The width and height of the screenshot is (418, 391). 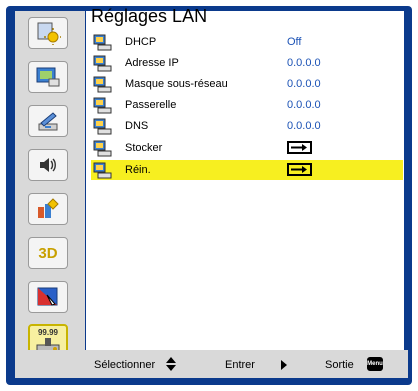 I want to click on menu-row-dhcp: DHCP Off, so click(x=247, y=42).